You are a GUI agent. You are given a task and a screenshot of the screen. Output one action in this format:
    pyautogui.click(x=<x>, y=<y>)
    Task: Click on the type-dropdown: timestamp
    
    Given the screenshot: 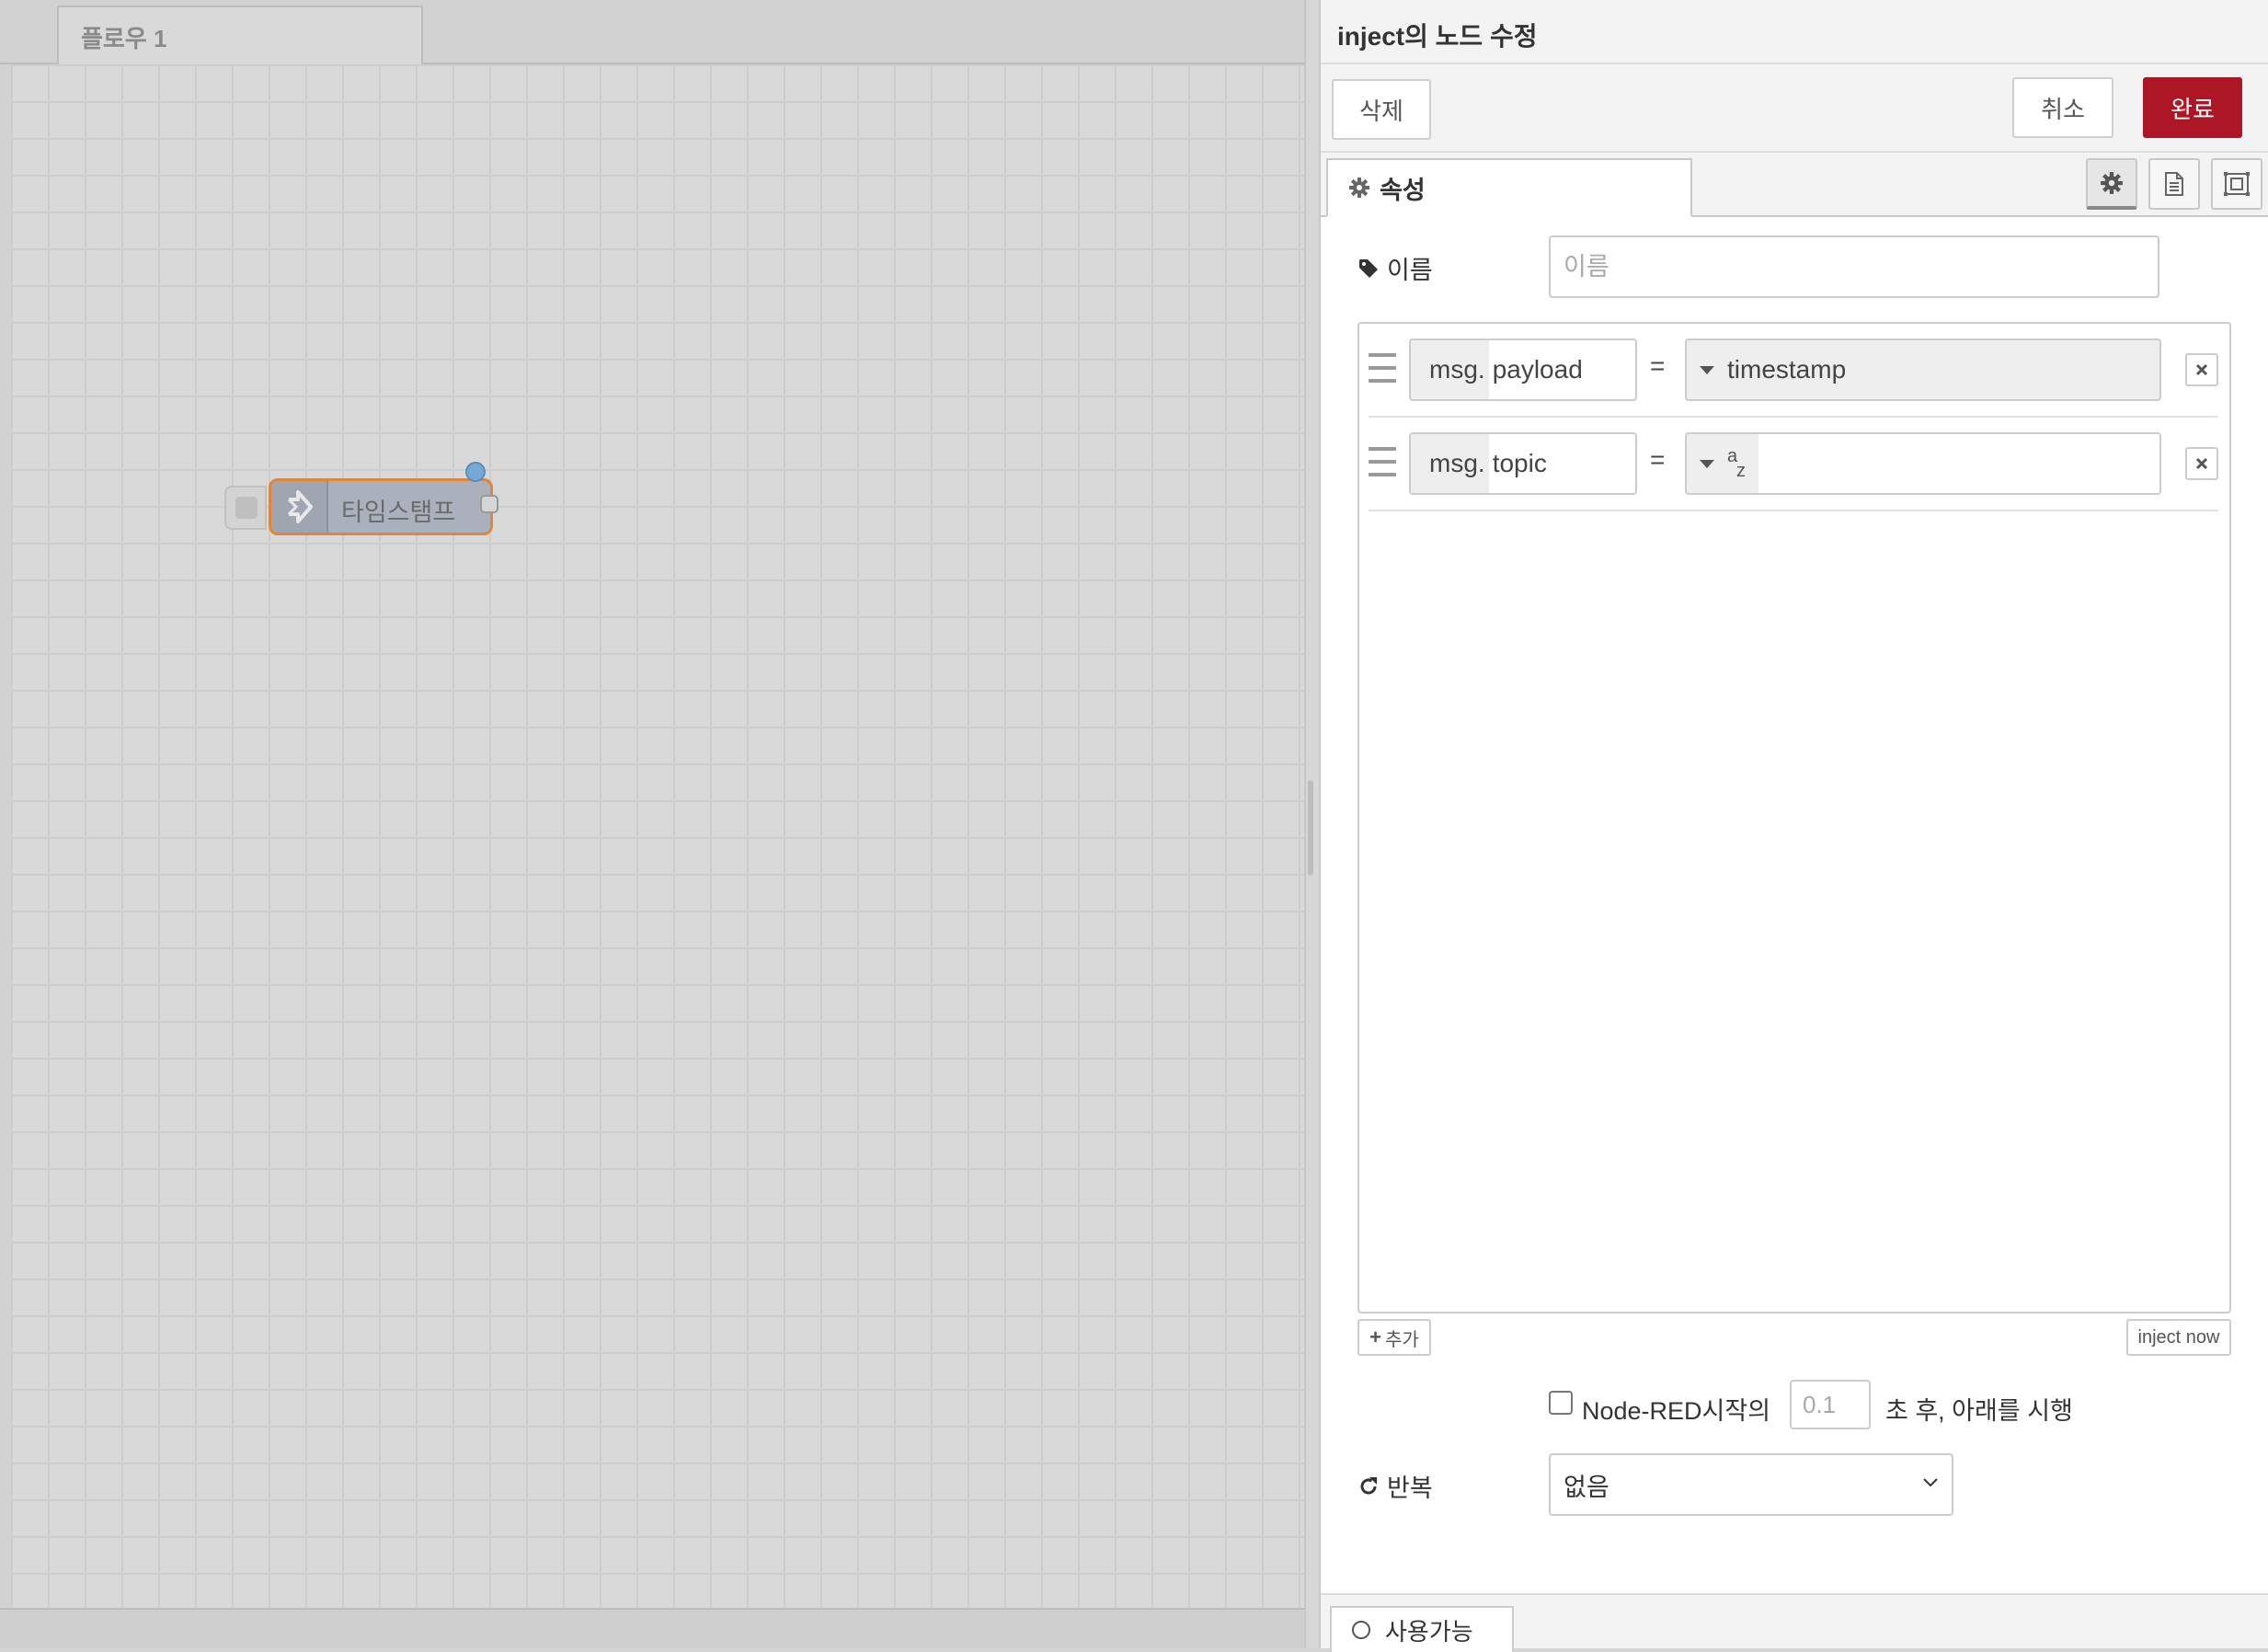 What is the action you would take?
    pyautogui.click(x=1771, y=369)
    